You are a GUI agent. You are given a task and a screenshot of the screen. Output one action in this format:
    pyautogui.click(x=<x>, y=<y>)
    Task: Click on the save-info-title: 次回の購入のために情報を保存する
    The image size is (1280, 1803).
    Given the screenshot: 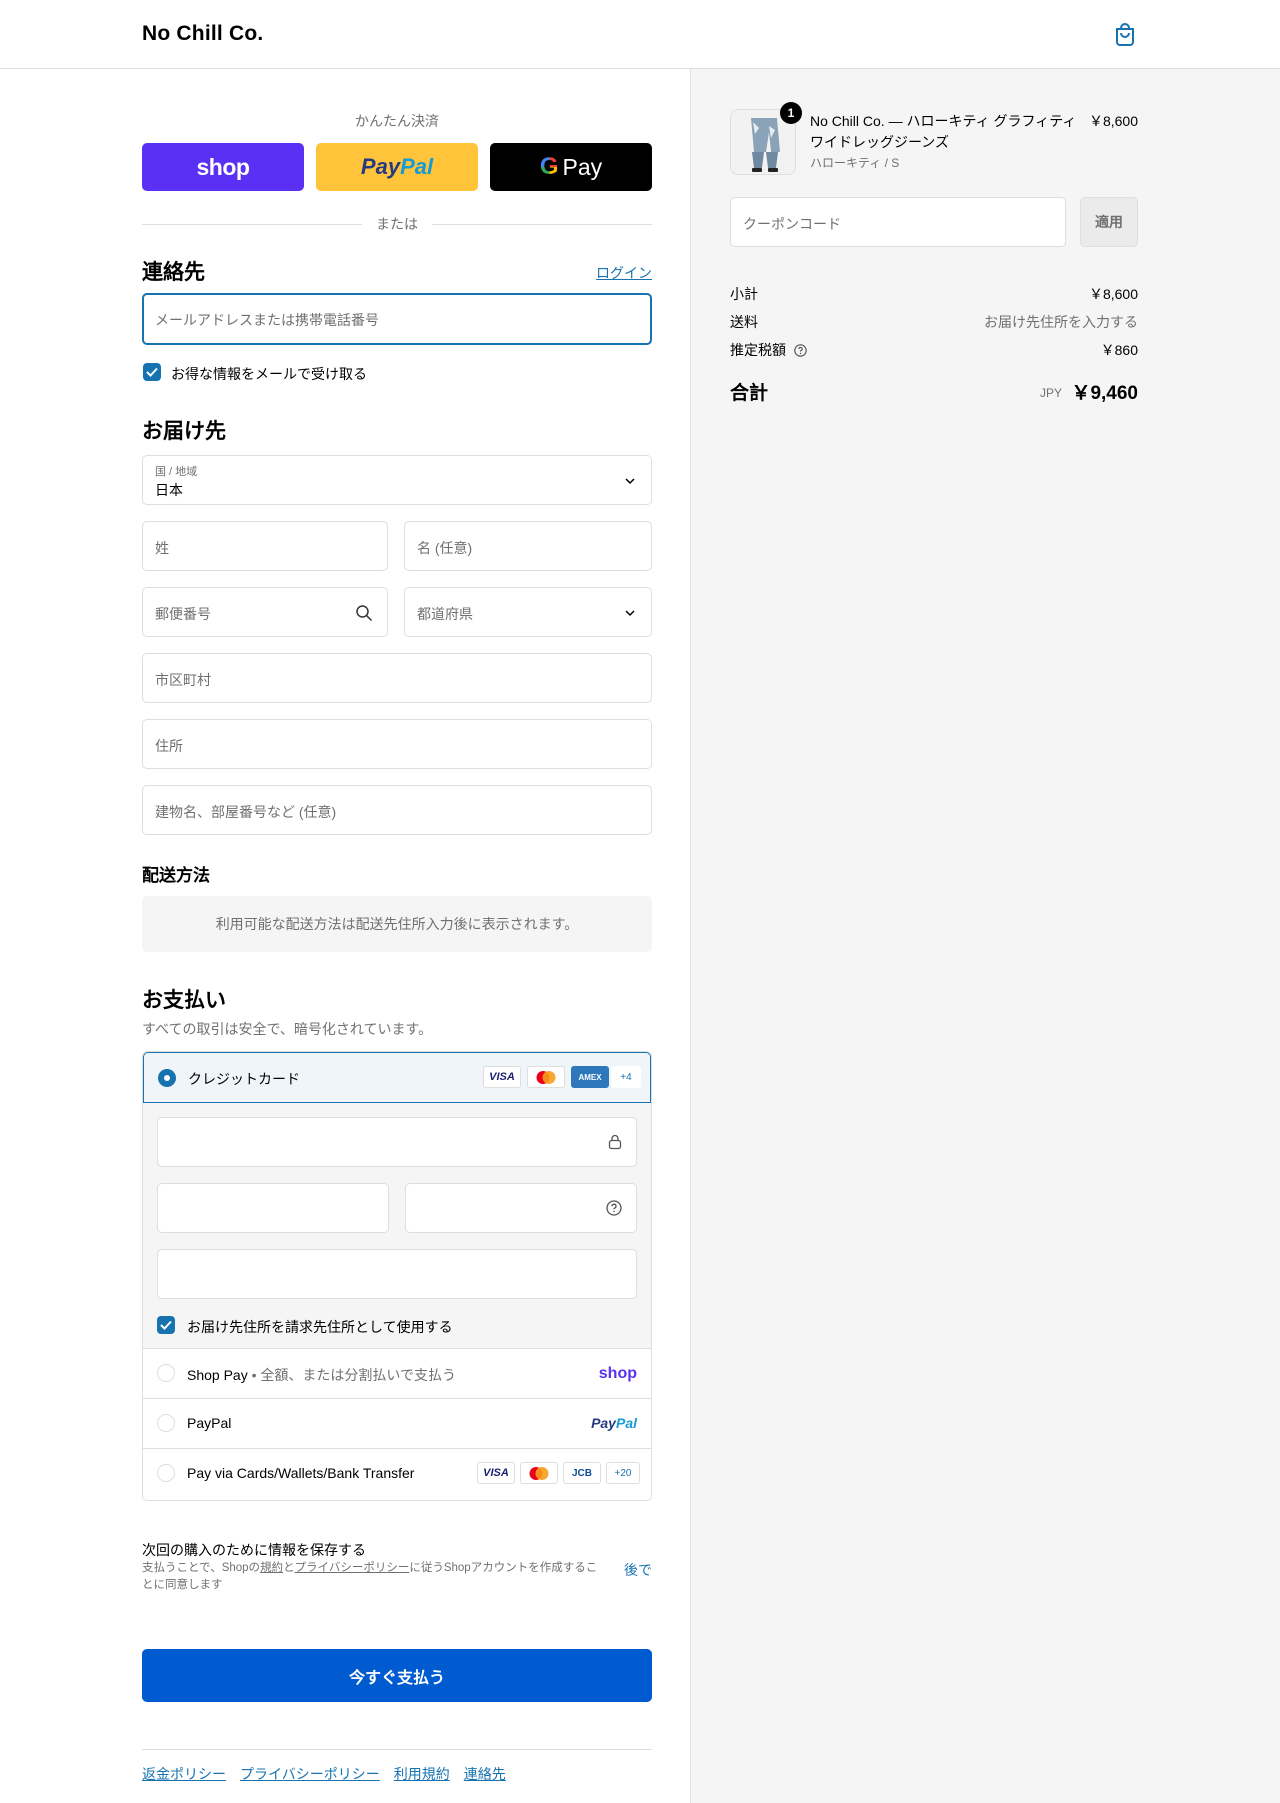 What is the action you would take?
    pyautogui.click(x=254, y=1550)
    